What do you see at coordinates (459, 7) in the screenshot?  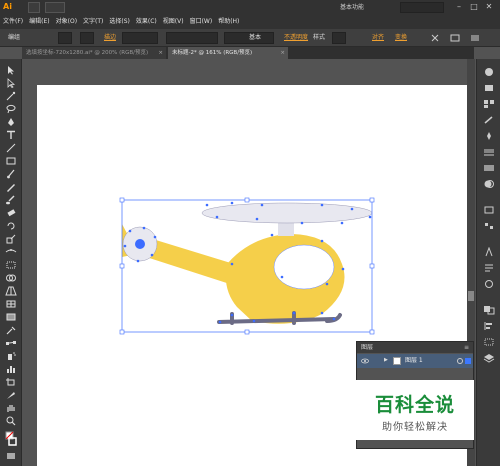 I see `minimize-icon: –` at bounding box center [459, 7].